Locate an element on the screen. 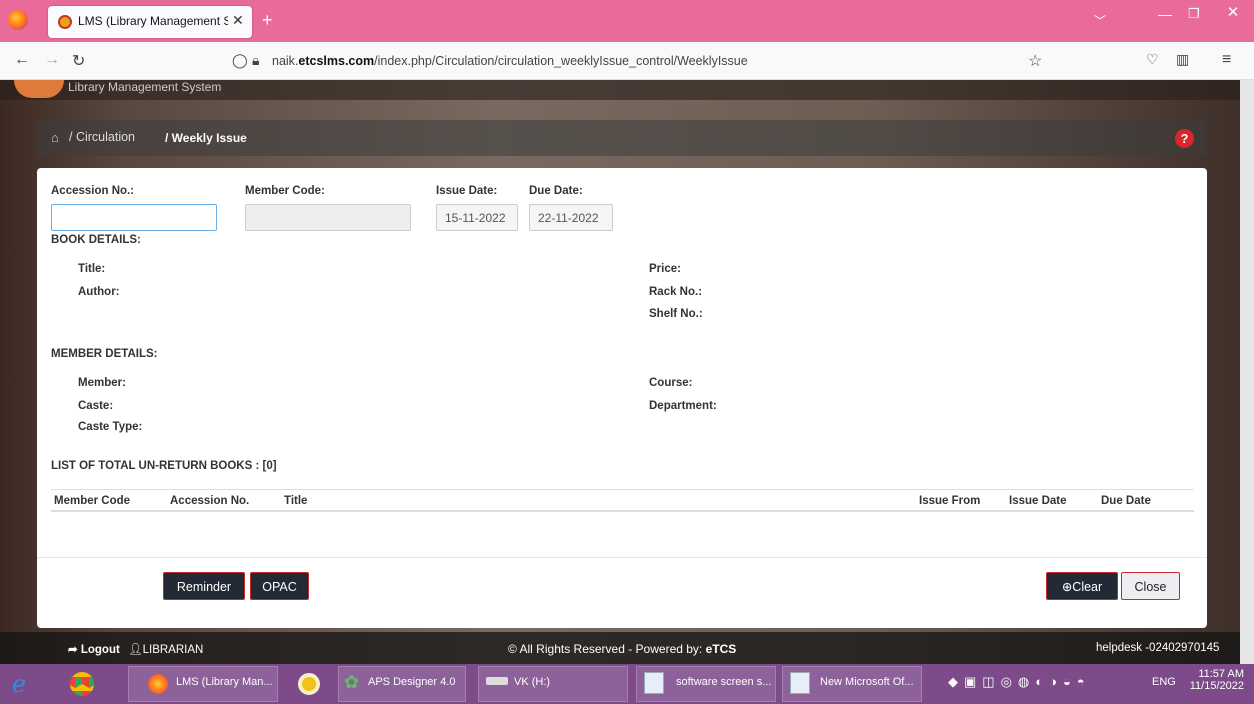 The height and width of the screenshot is (704, 1254). issue-date-field: 15-11-2022 is located at coordinates (477, 217).